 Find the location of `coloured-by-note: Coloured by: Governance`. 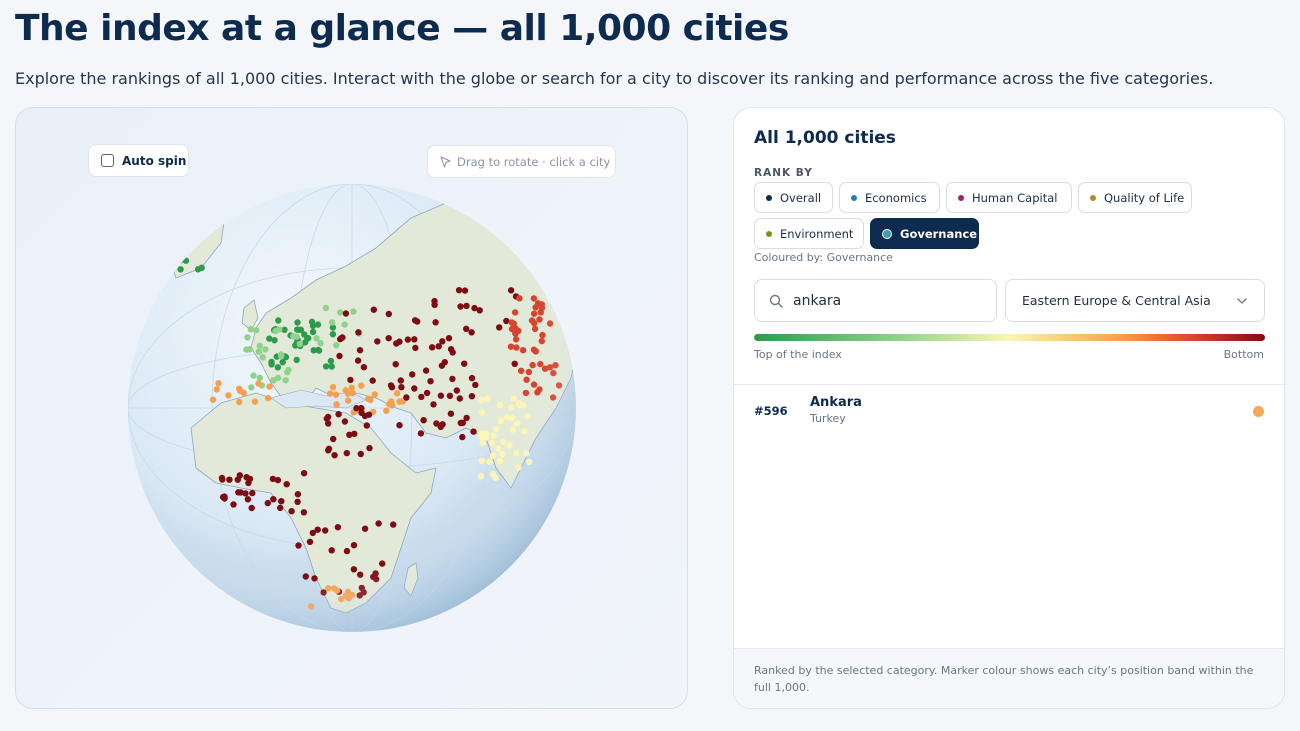

coloured-by-note: Coloured by: Governance is located at coordinates (823, 257).